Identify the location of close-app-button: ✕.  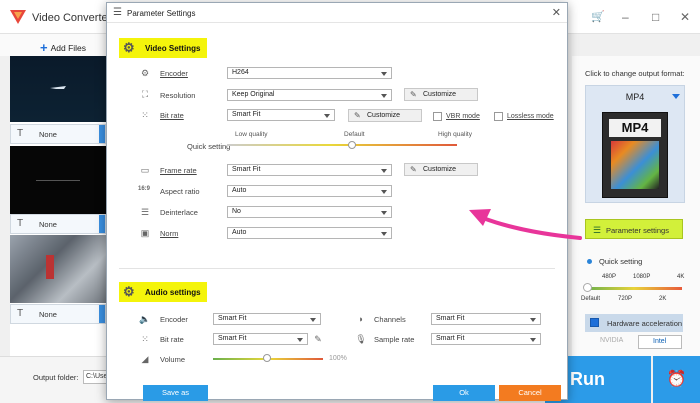
(685, 17).